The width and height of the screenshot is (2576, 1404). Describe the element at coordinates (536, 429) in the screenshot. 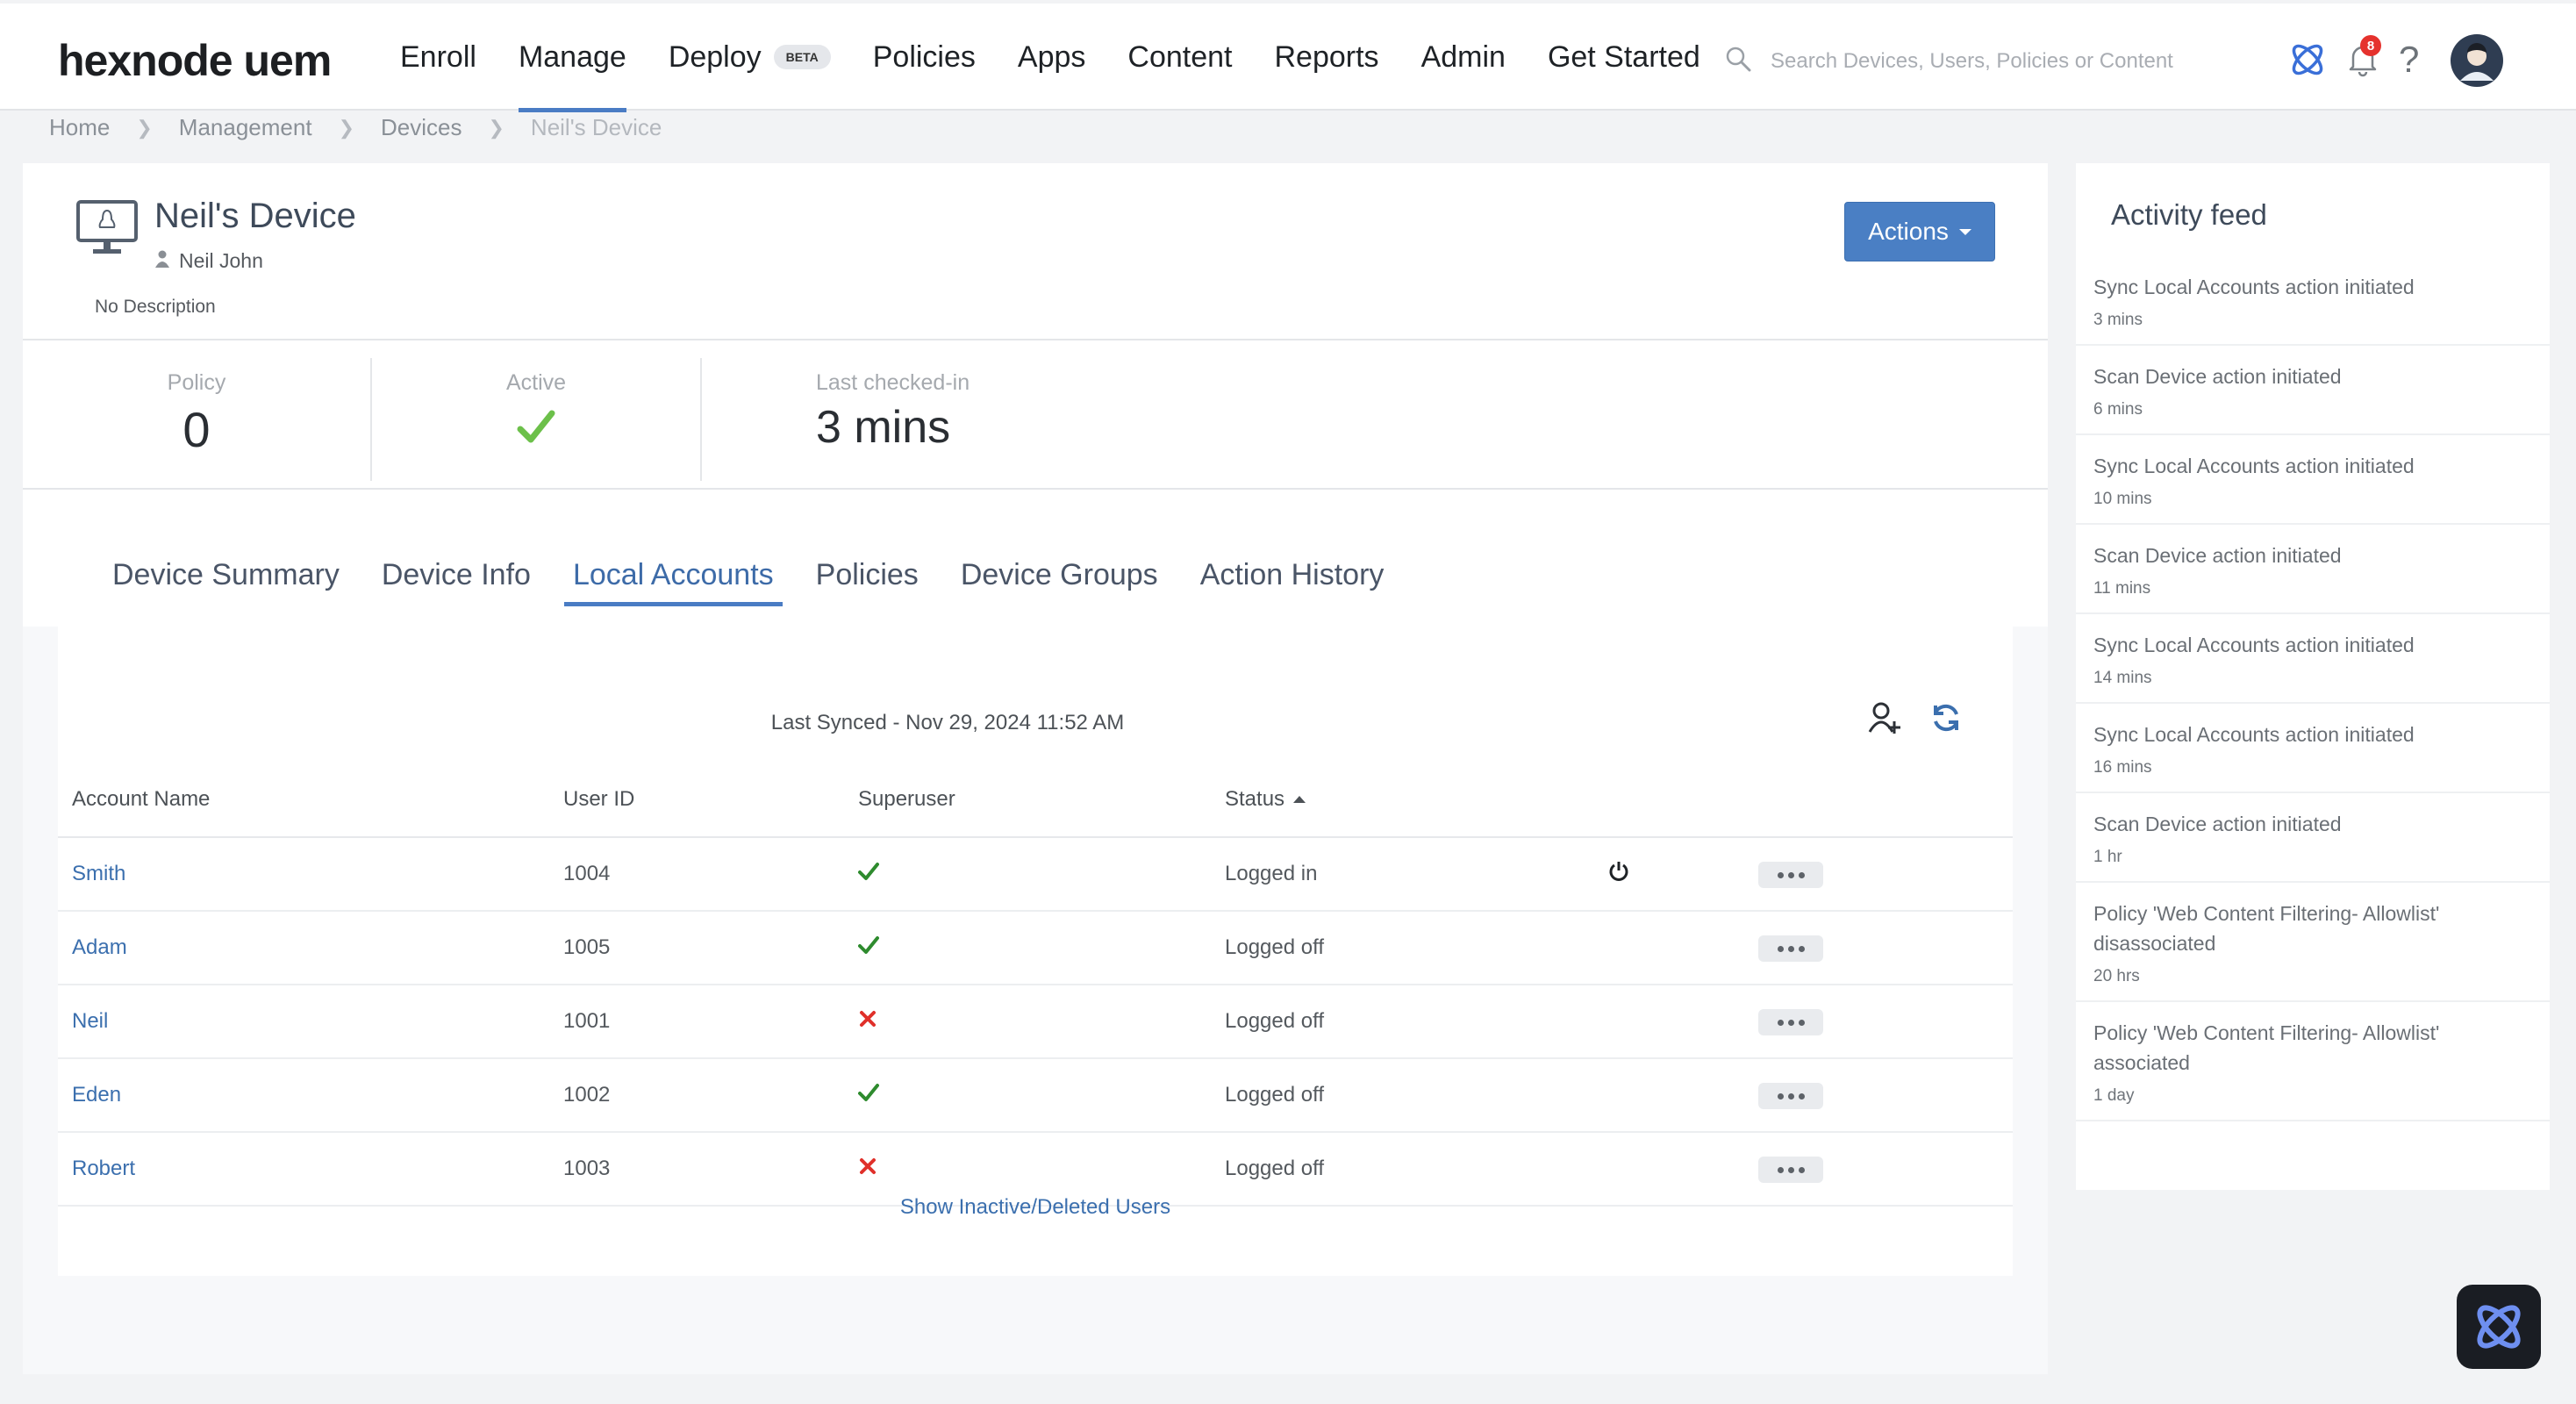

I see `active-check-icon` at that location.